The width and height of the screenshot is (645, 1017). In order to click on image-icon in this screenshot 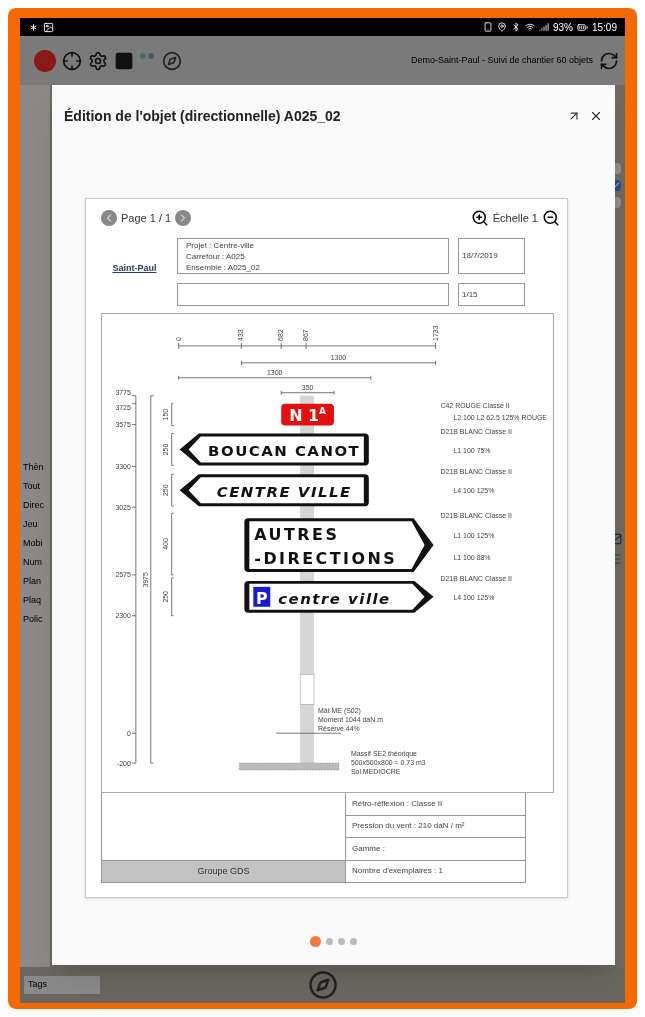, I will do `click(48, 27)`.